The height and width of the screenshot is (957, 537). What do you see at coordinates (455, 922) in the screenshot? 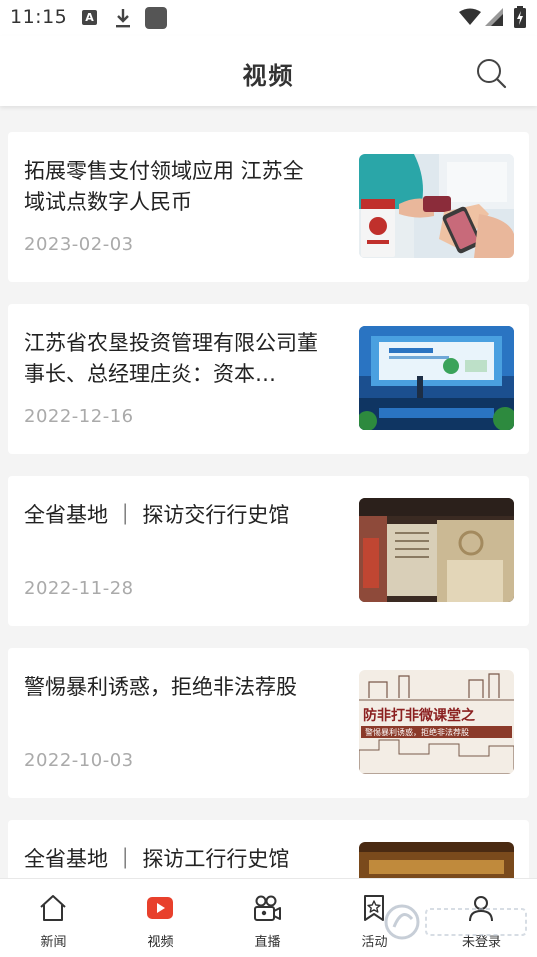
I see `watermark-logo` at bounding box center [455, 922].